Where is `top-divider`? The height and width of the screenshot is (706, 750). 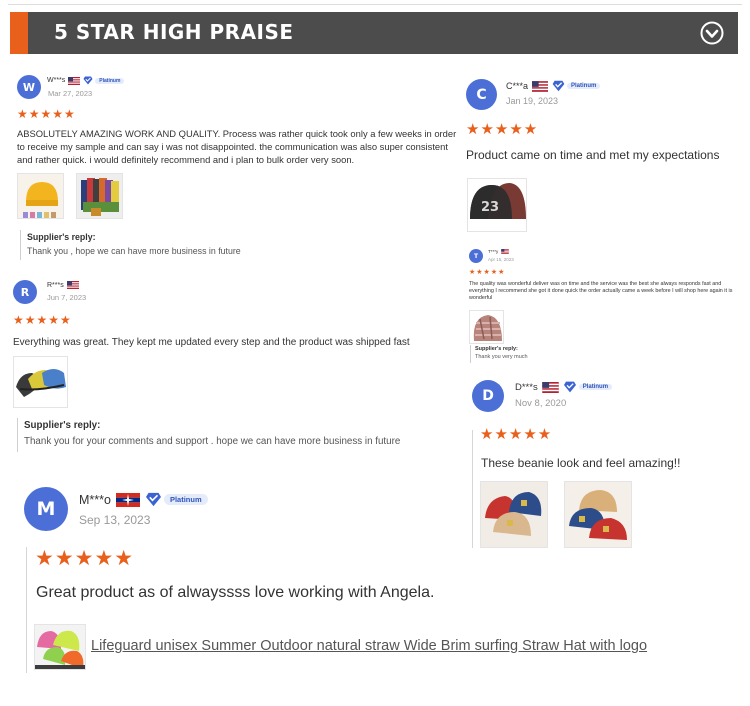 top-divider is located at coordinates (375, 4).